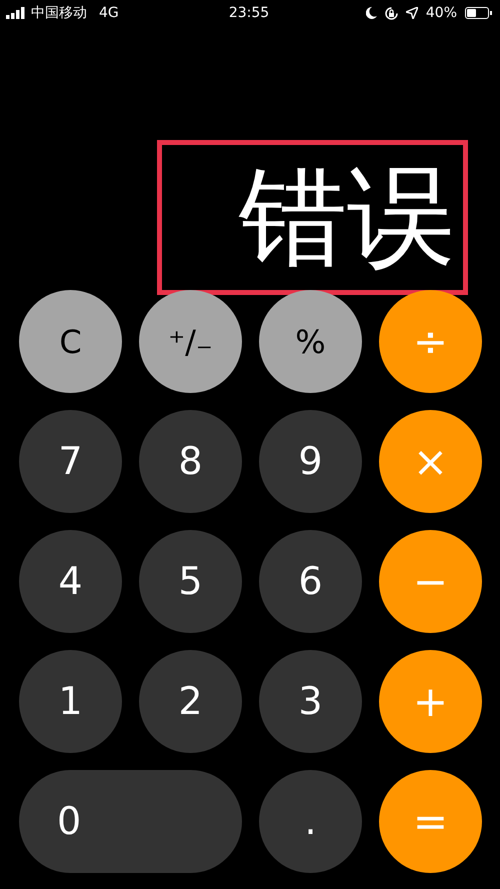 Image resolution: width=500 pixels, height=889 pixels. I want to click on location-arrow-icon, so click(412, 13).